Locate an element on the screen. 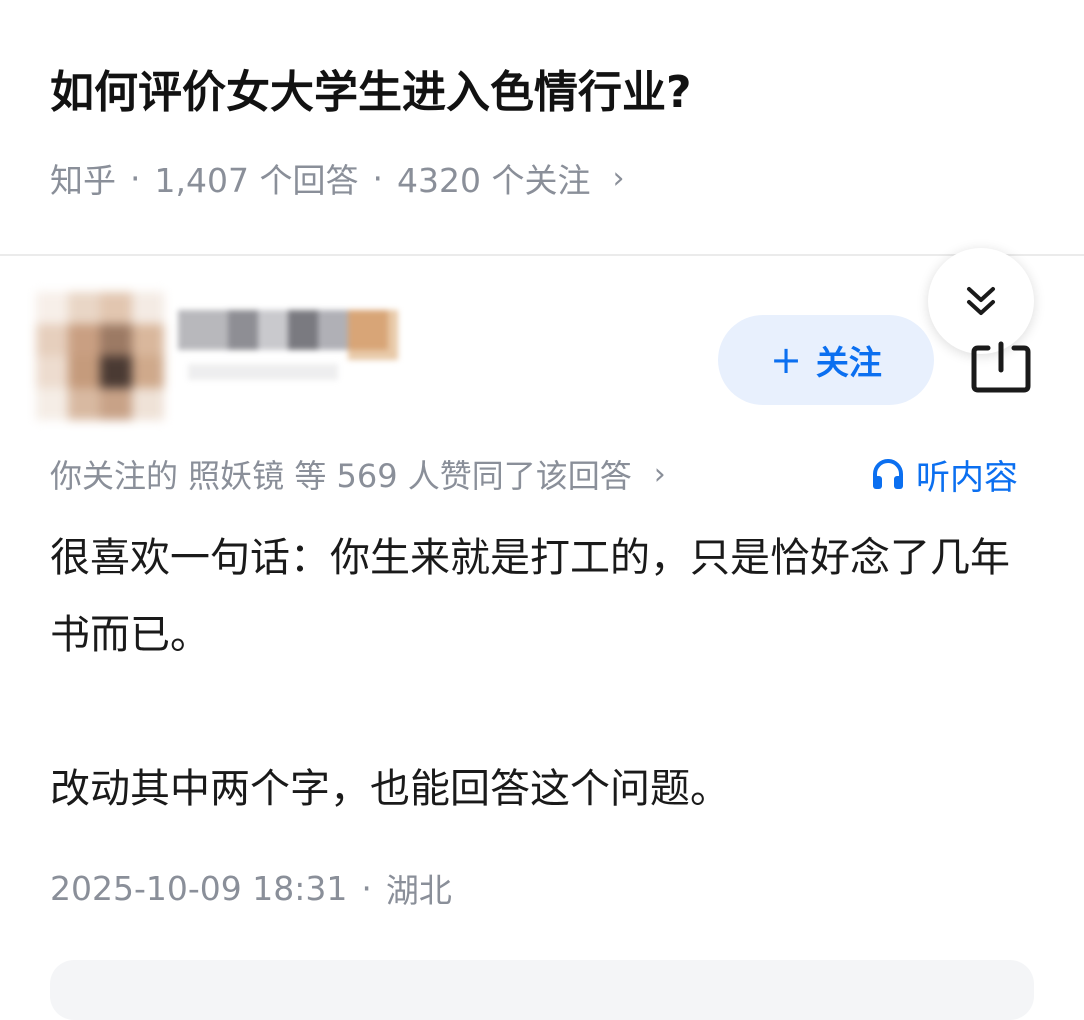 Image resolution: width=1084 pixels, height=1020 pixels. answers-count: 1,407 个回答 is located at coordinates (256, 180).